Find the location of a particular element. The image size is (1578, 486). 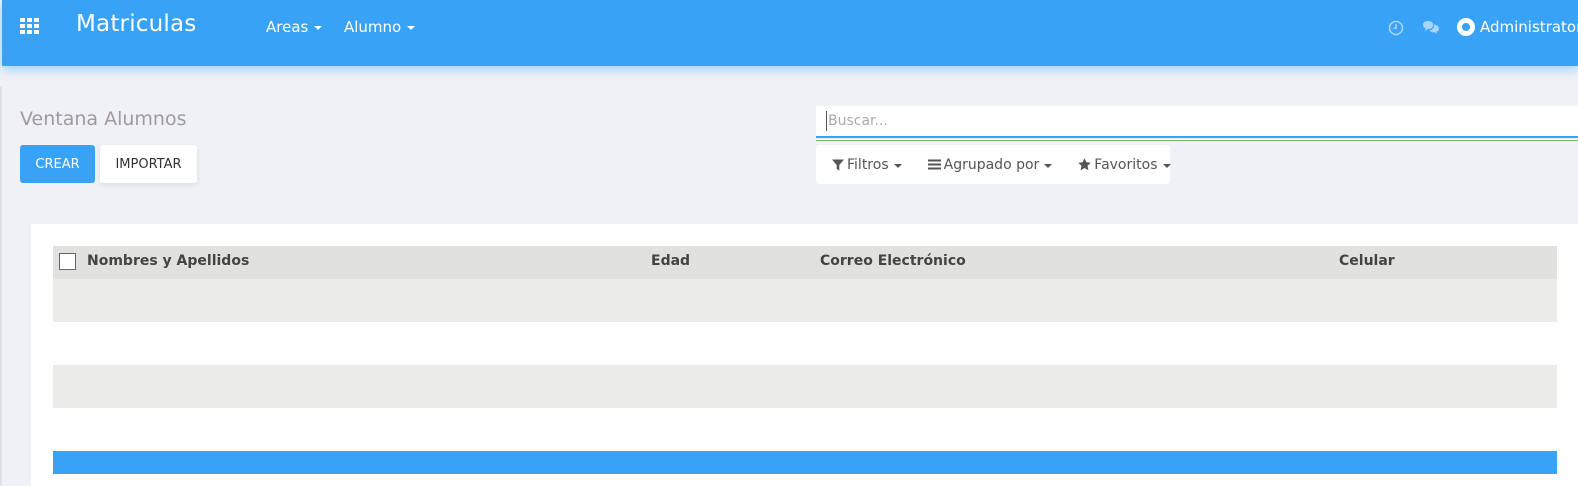

column-header-nombres: Nombres y Apellidos is located at coordinates (168, 261).